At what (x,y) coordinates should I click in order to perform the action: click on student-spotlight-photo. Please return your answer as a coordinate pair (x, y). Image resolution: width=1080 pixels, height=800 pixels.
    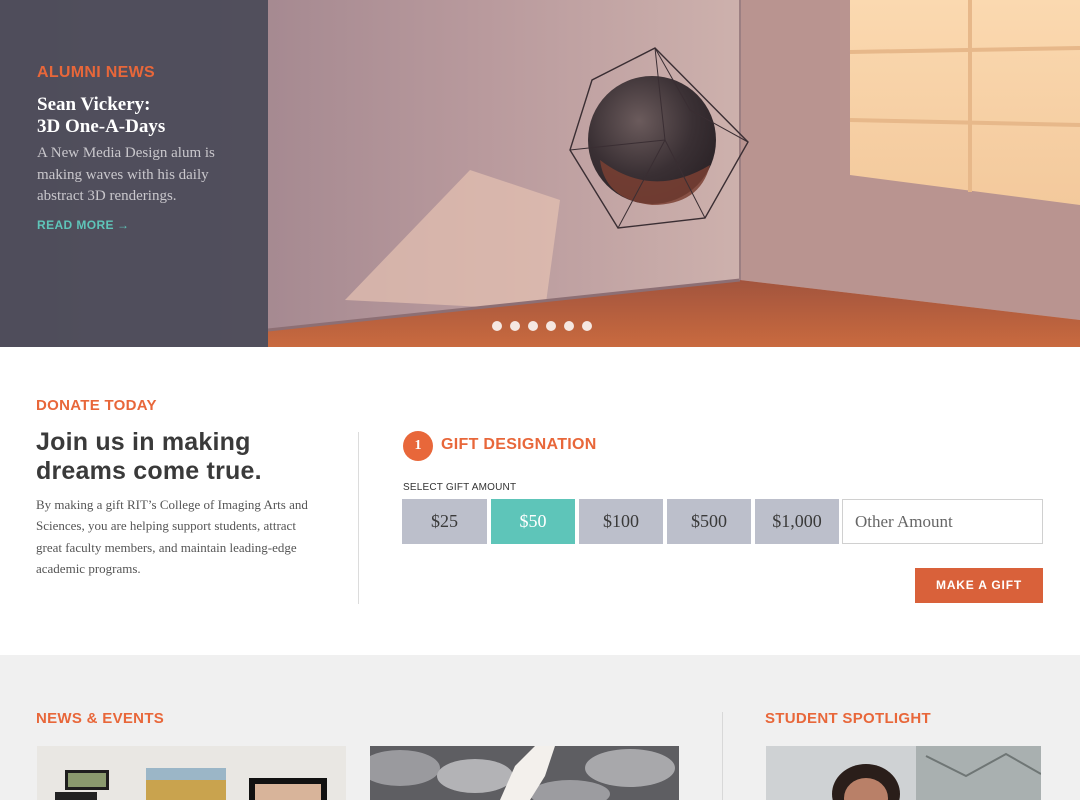
    Looking at the image, I should click on (903, 773).